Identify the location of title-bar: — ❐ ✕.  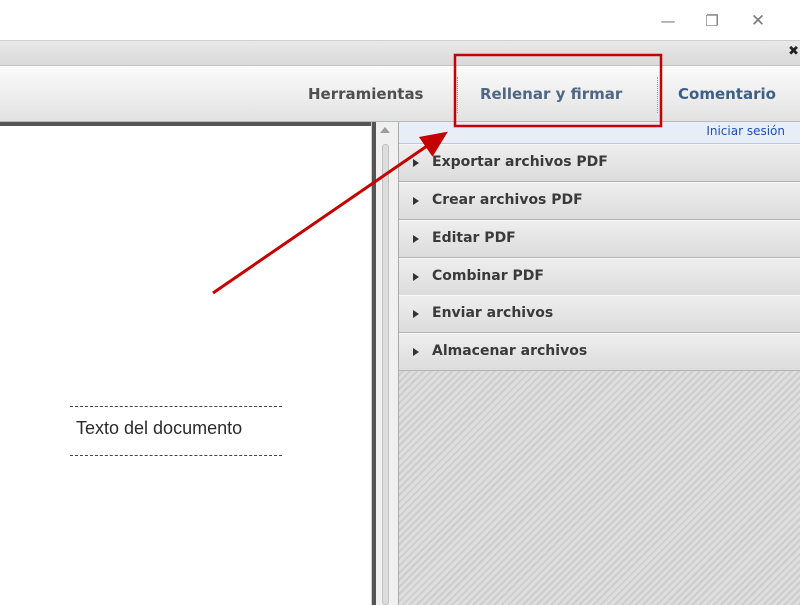
(400, 20).